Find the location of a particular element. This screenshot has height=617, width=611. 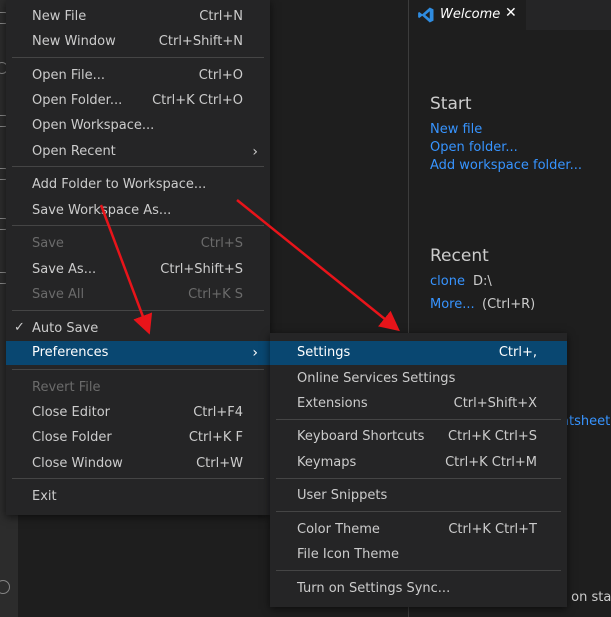

new-file-link: New file is located at coordinates (456, 129).